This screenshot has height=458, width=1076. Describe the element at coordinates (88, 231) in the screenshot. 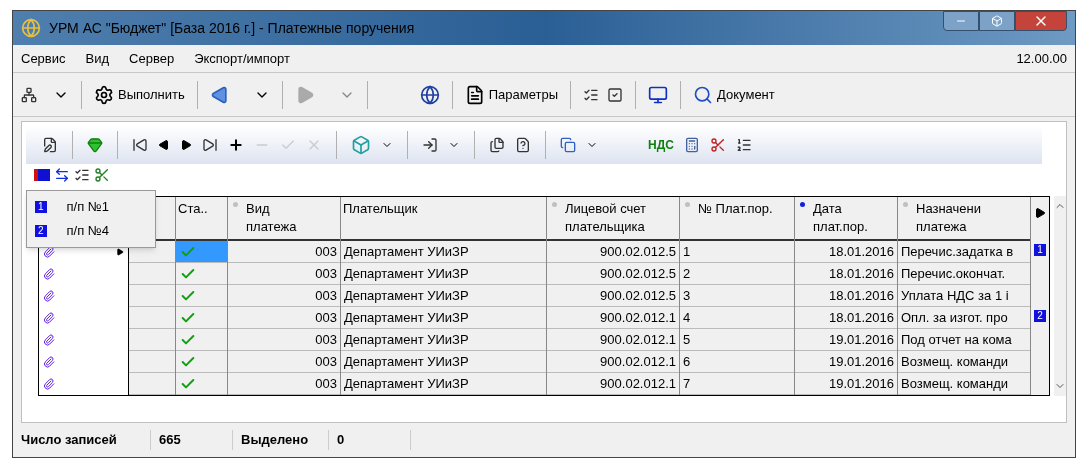

I see `bookmark-label: п/п №4` at that location.